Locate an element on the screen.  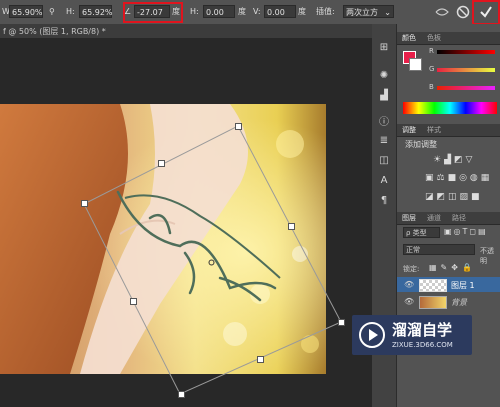
watermark: 溜溜自学 ZIXUE.3D66.COM is located at coordinates (412, 335).